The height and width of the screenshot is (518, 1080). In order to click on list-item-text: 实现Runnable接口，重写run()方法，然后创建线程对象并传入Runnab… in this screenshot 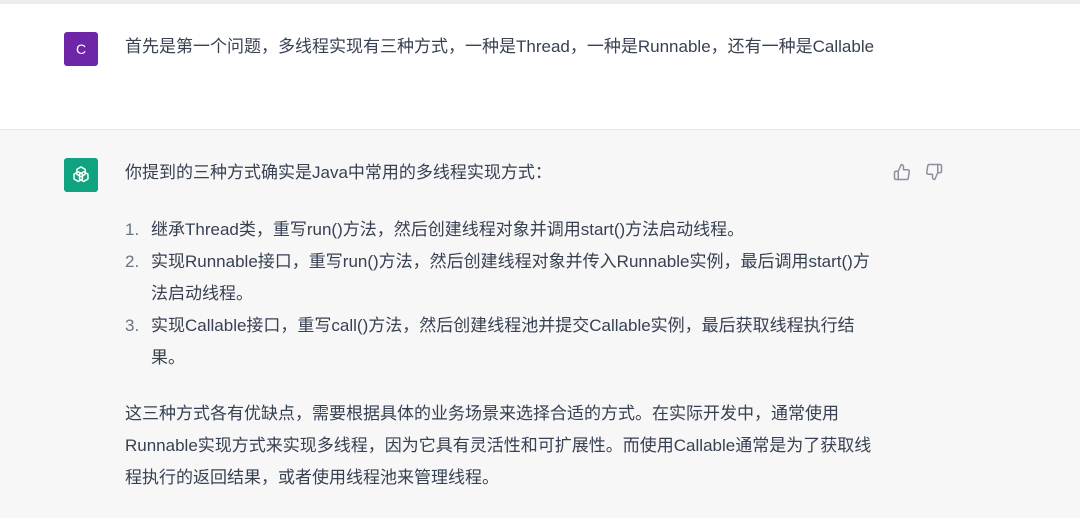, I will do `click(510, 277)`.